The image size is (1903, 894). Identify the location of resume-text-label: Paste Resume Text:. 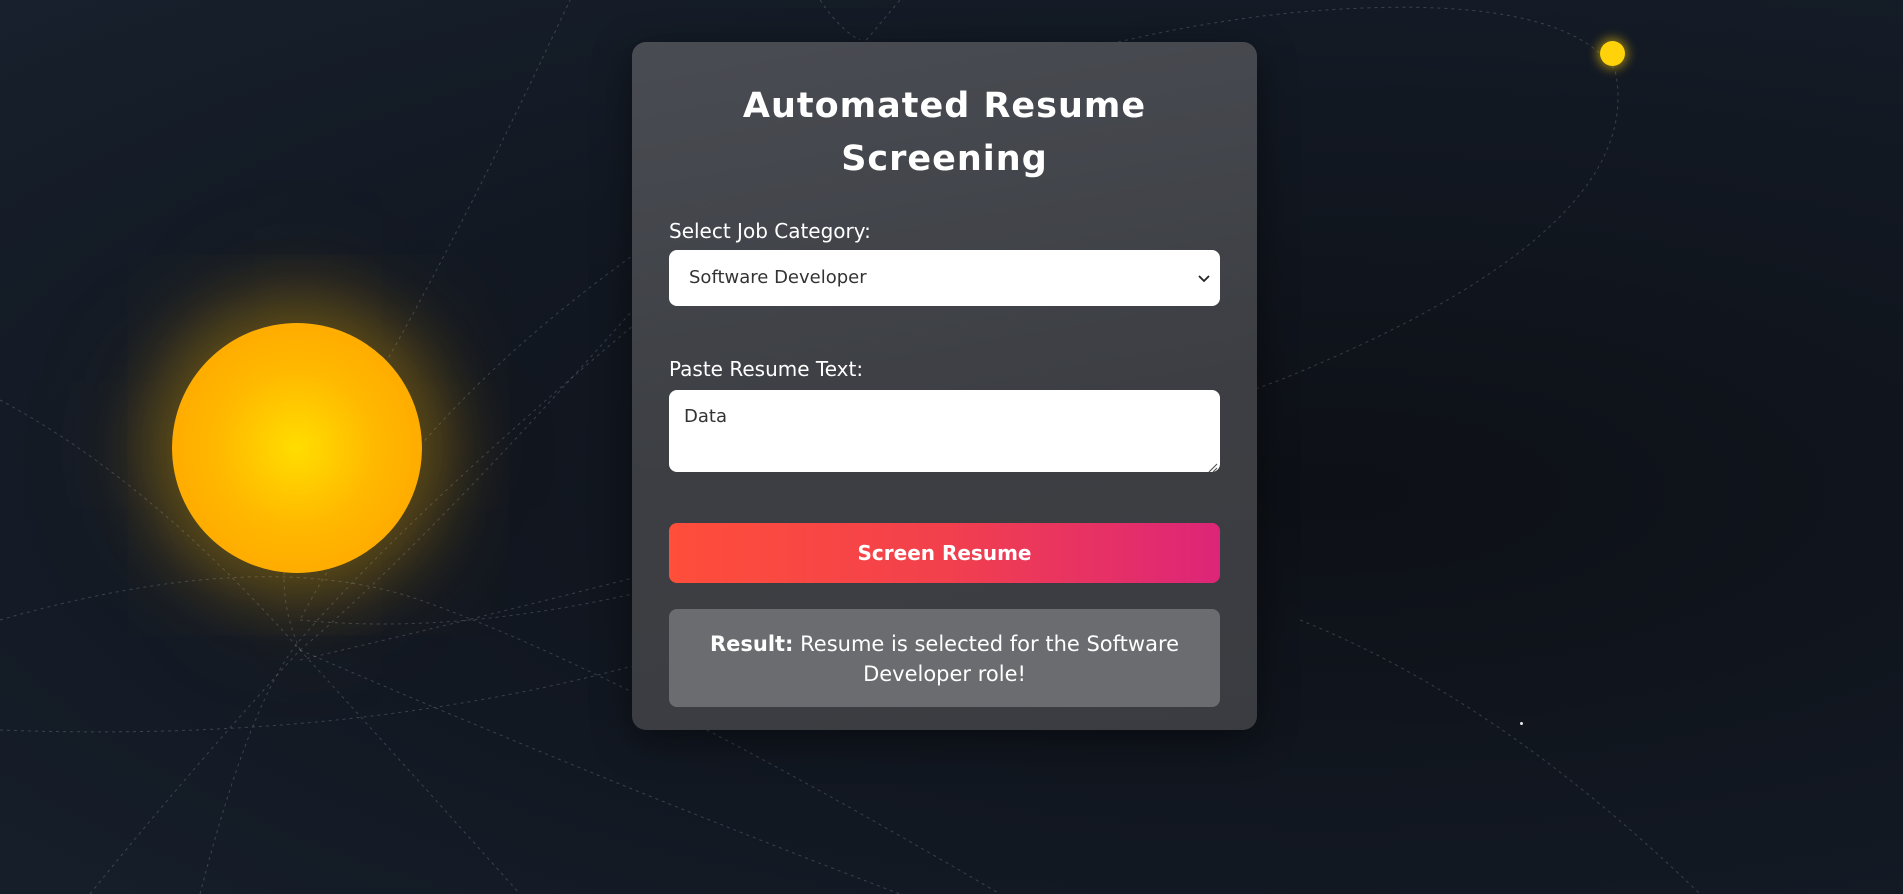
(766, 369).